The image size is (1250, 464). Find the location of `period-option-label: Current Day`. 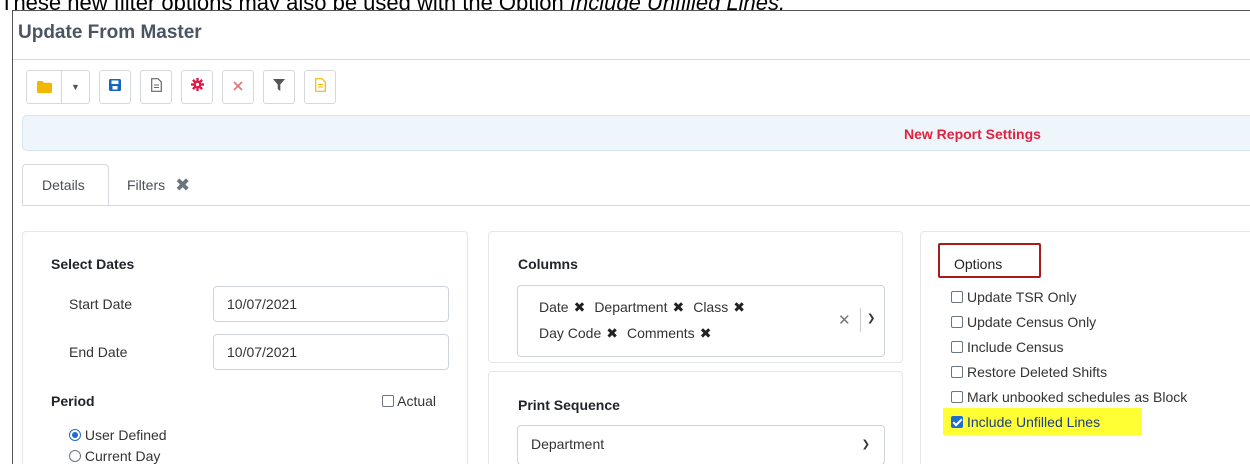

period-option-label: Current Day is located at coordinates (122, 456).